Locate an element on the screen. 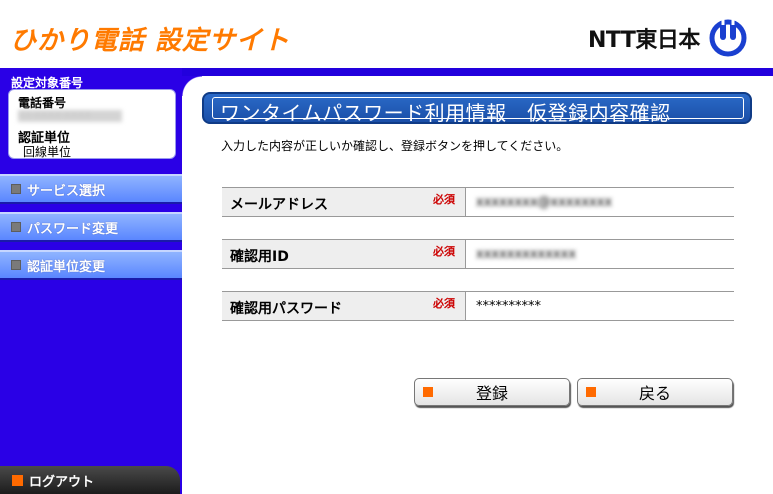 Image resolution: width=773 pixels, height=494 pixels. email-label: メールアドレス is located at coordinates (279, 205).